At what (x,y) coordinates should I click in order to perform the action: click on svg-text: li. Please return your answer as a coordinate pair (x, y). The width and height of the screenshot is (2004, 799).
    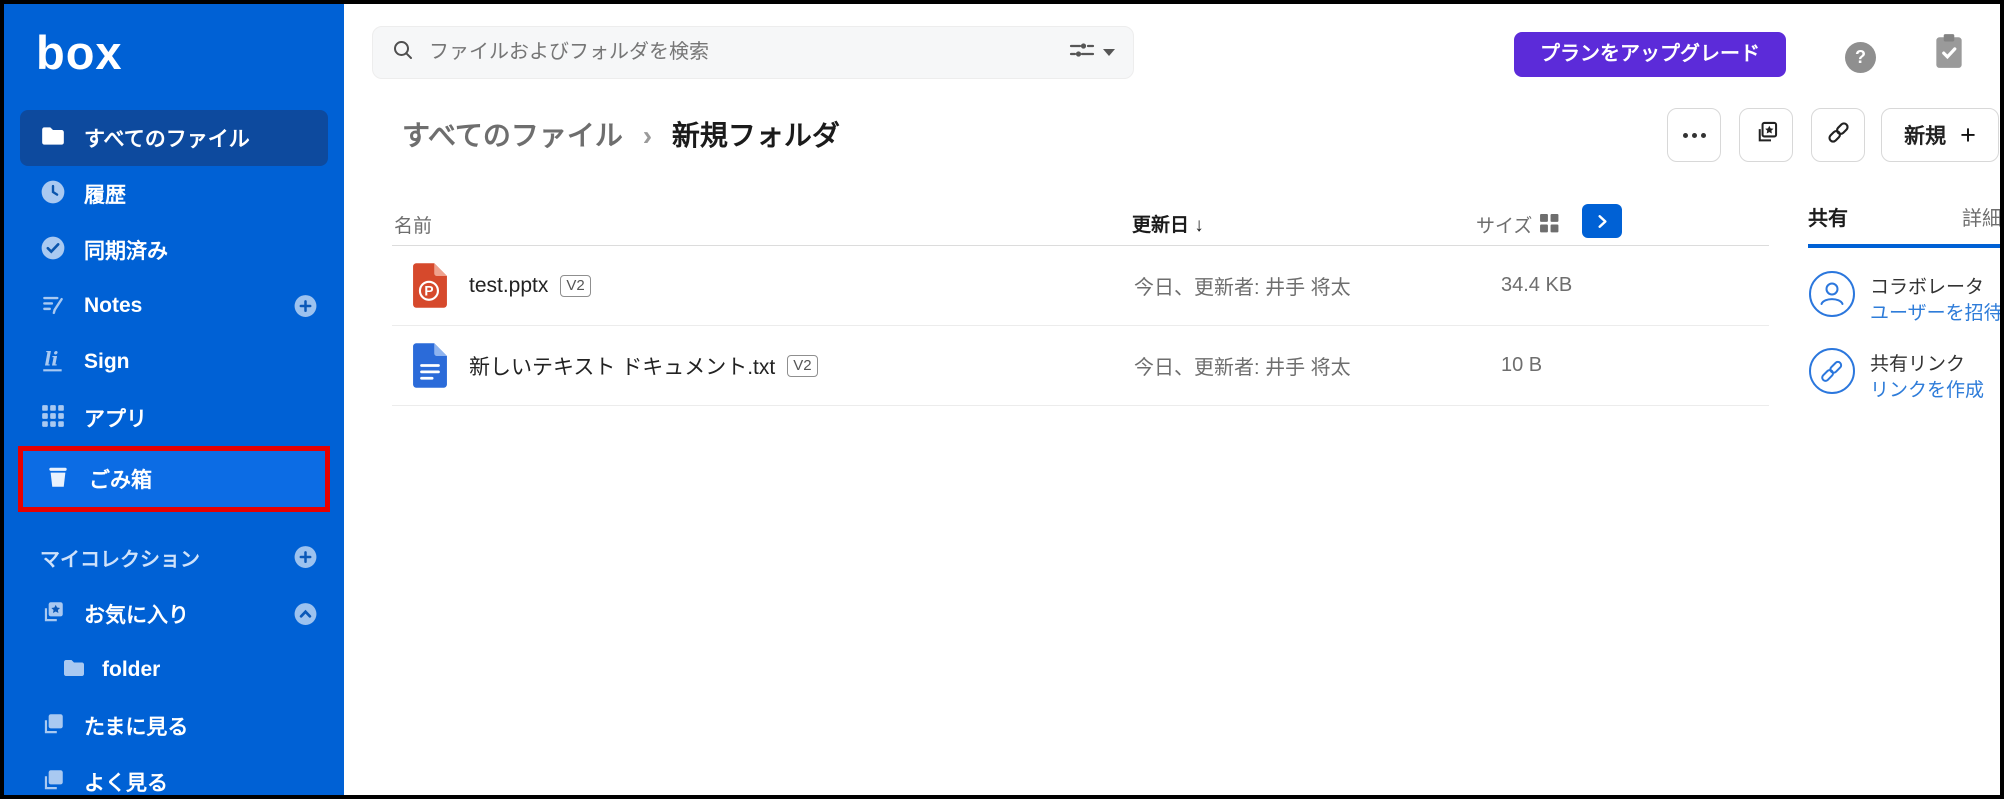
    Looking at the image, I should click on (51, 359).